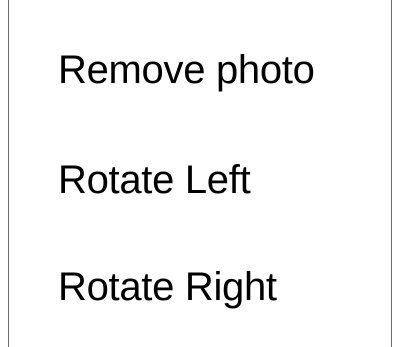  Describe the element at coordinates (186, 70) in the screenshot. I see `remove-photo-menu-item: Remove photo` at that location.